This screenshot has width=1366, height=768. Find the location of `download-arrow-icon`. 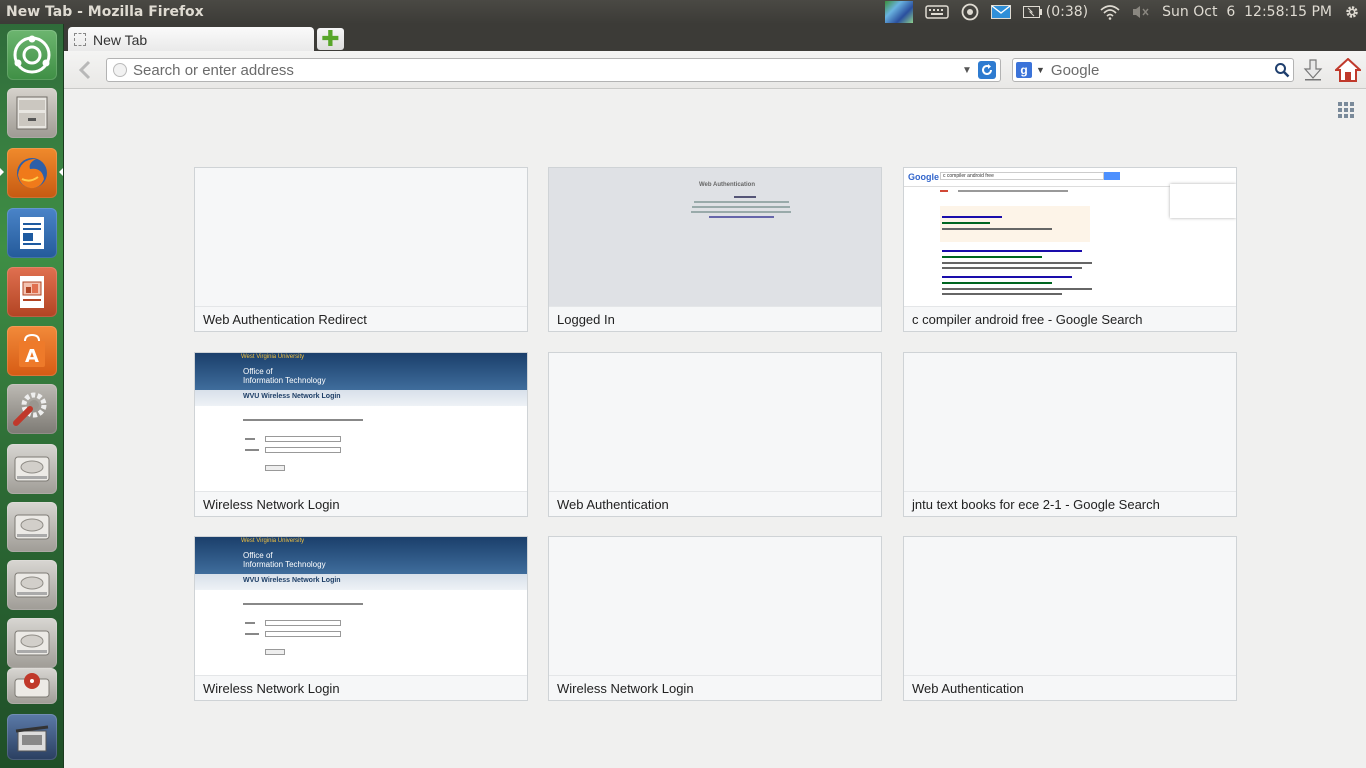

download-arrow-icon is located at coordinates (1313, 70).